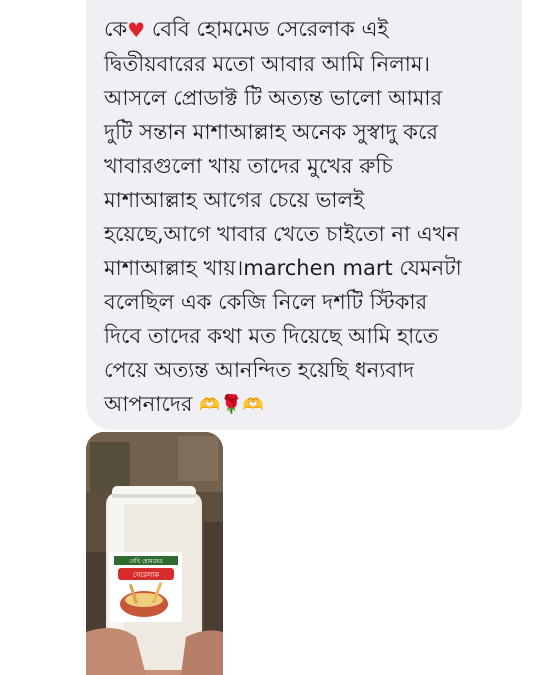 The height and width of the screenshot is (675, 540). I want to click on message-line-1: কে♥ বেবি হোমমেড সেরেলাক এই, so click(306, 29).